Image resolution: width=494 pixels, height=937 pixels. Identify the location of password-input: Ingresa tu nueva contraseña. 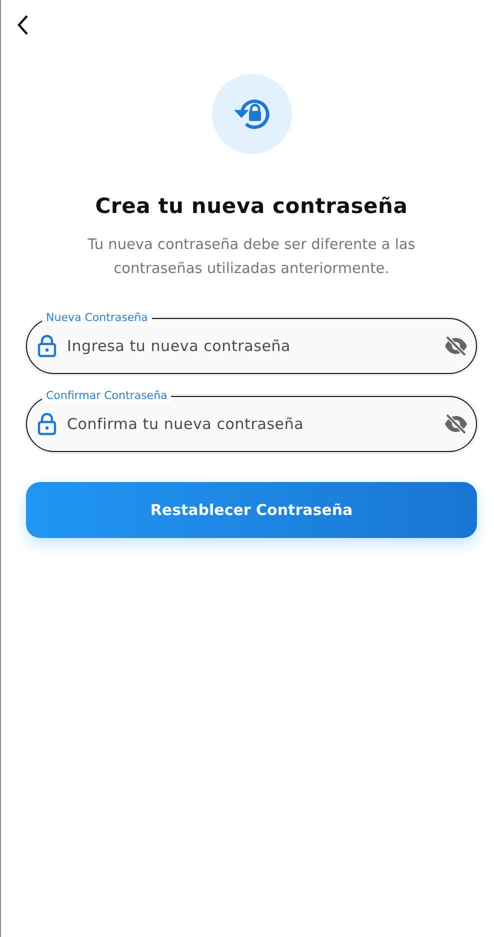
(250, 346).